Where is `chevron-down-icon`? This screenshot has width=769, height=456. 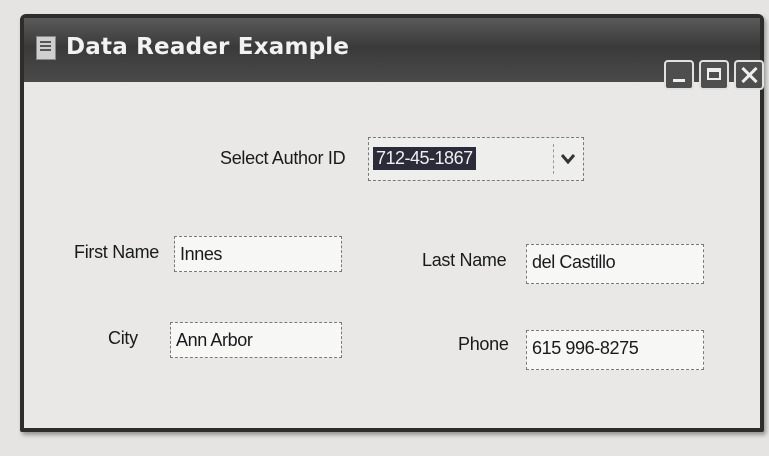
chevron-down-icon is located at coordinates (568, 159).